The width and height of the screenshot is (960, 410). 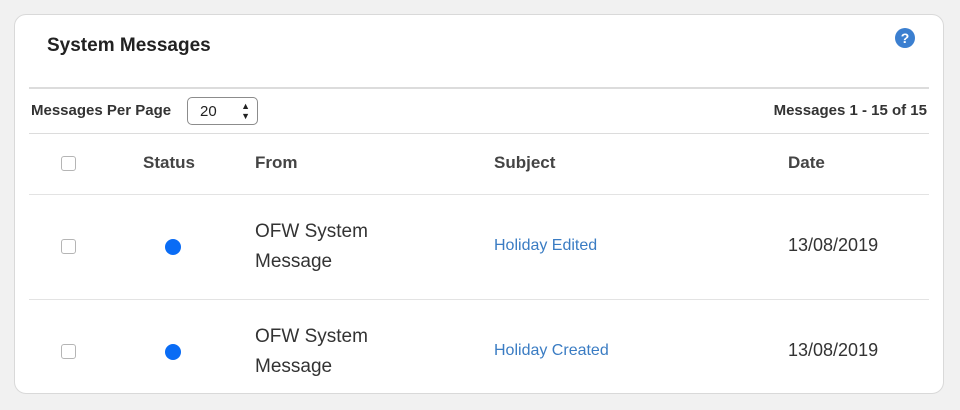 I want to click on column-header-from: From, so click(x=276, y=162).